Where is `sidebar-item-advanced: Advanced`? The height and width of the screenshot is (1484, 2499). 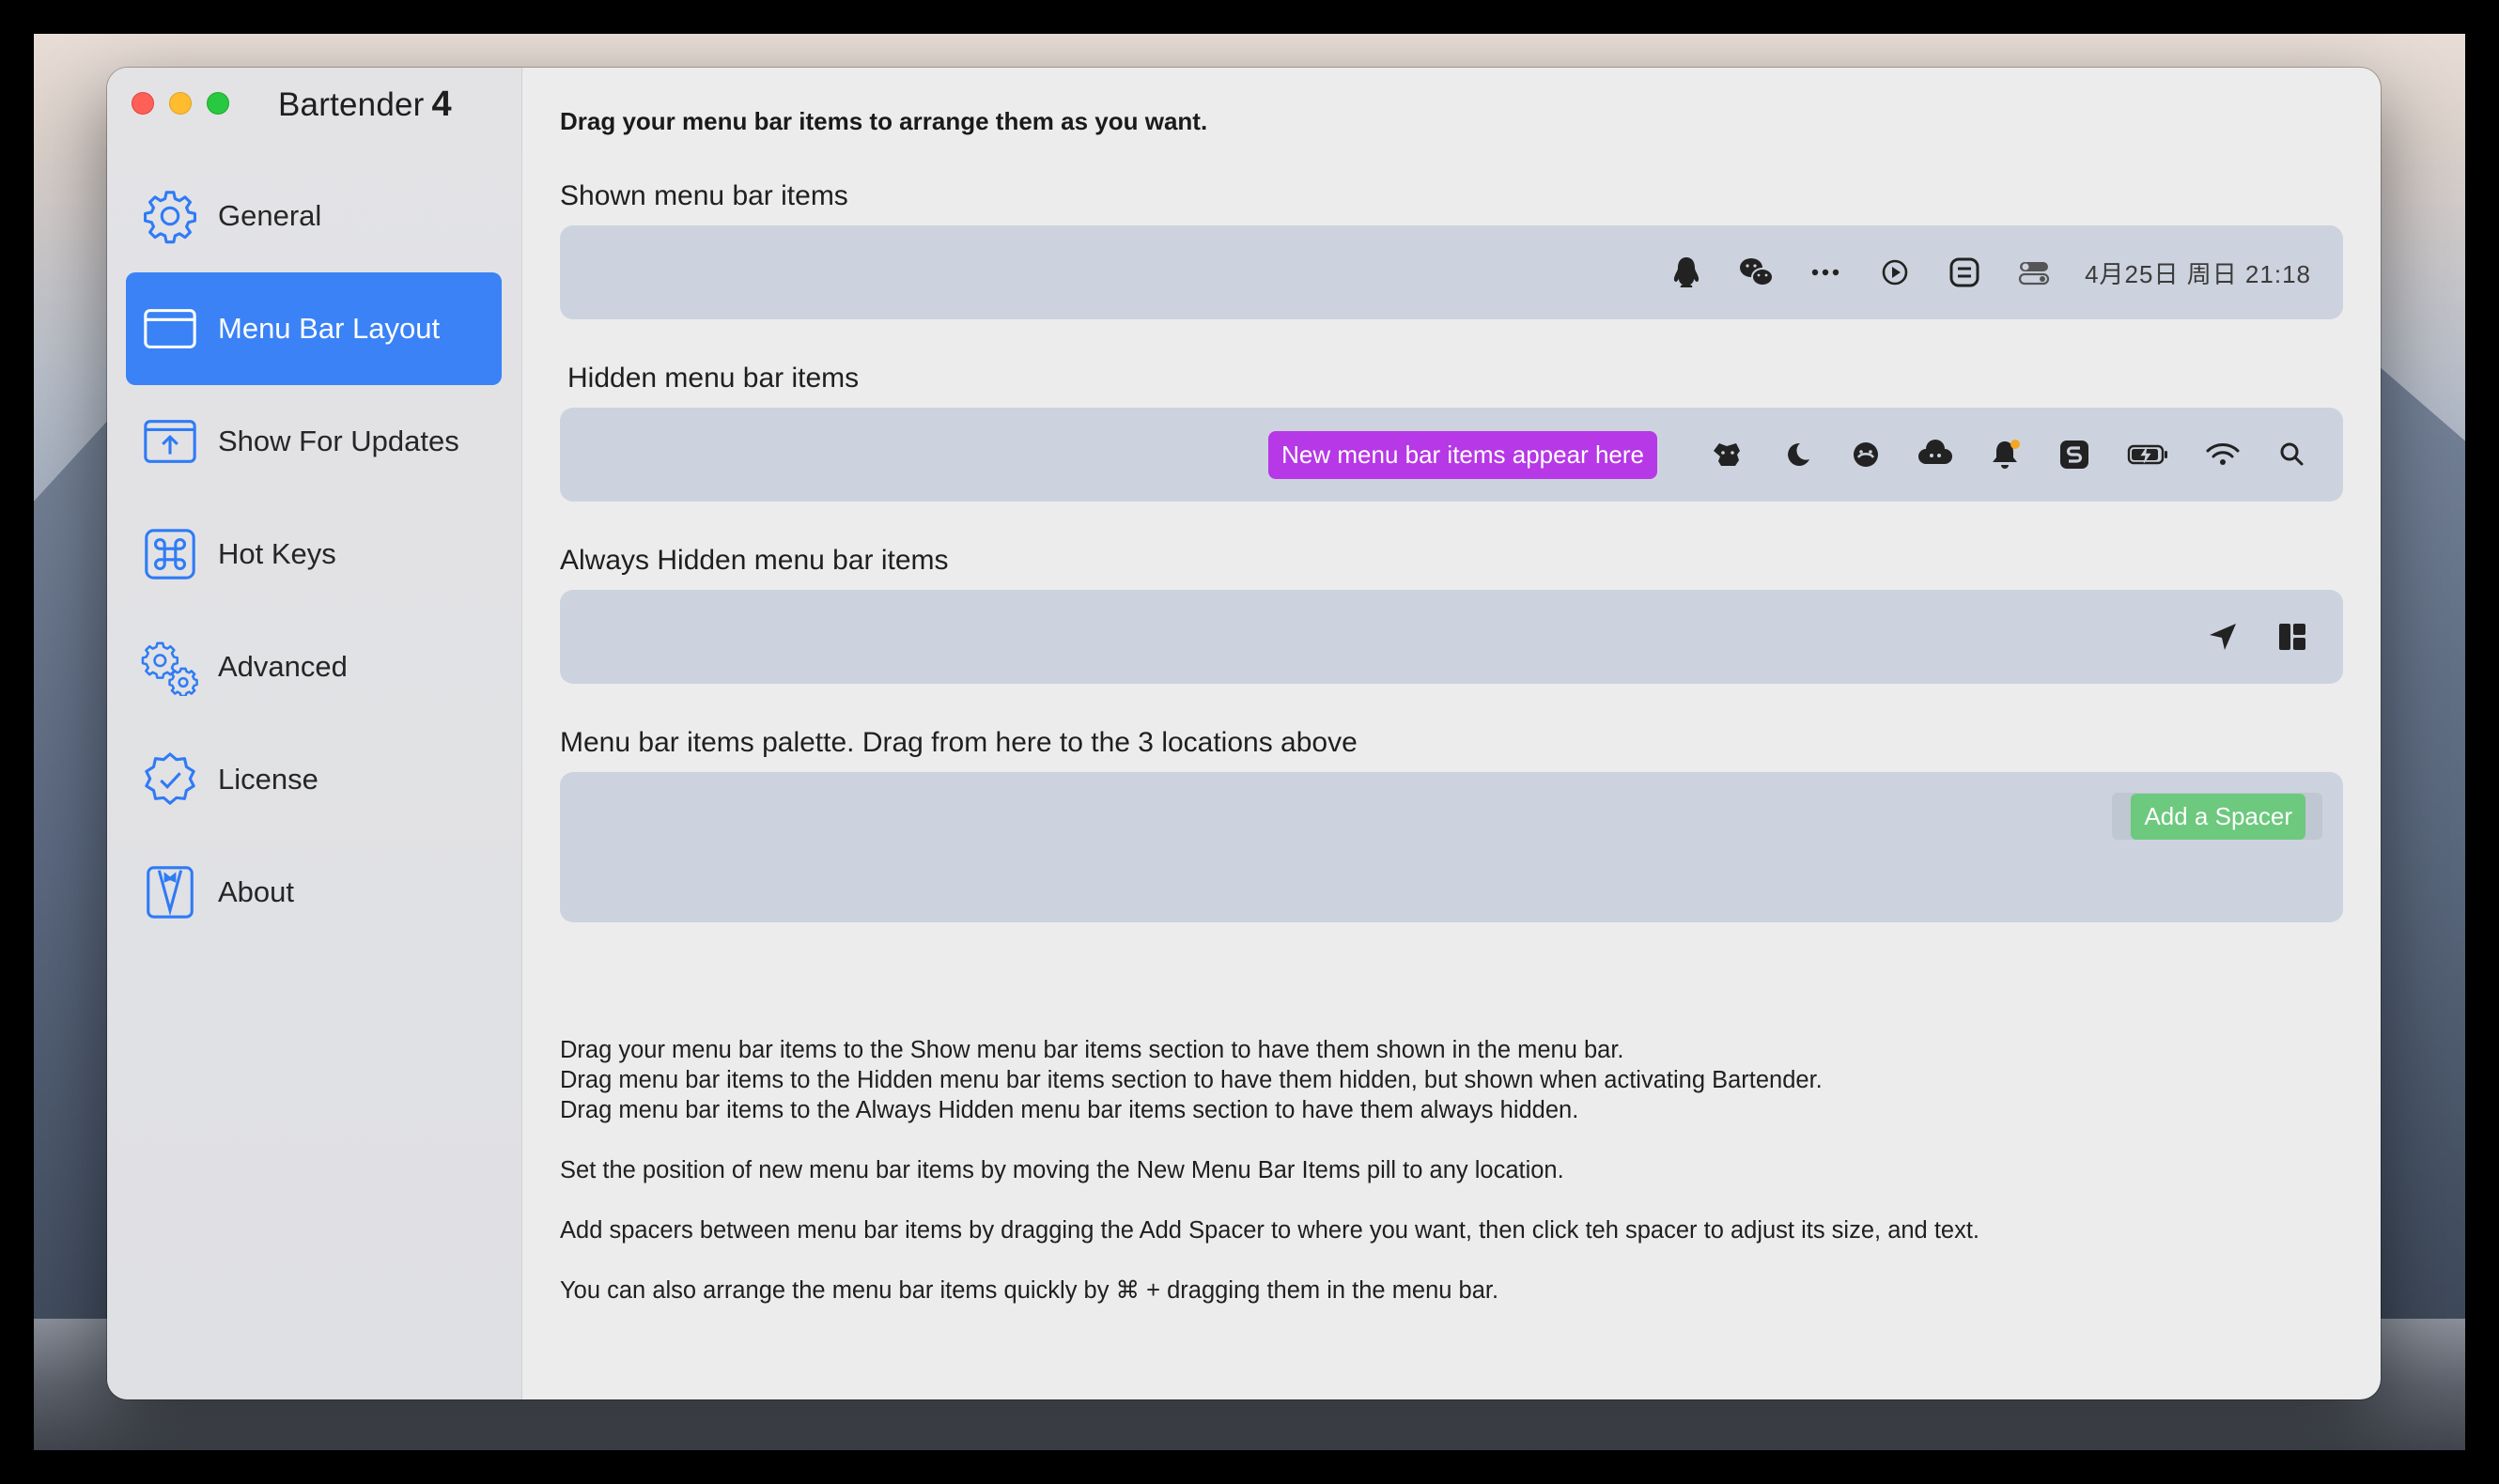 sidebar-item-advanced: Advanced is located at coordinates (314, 667).